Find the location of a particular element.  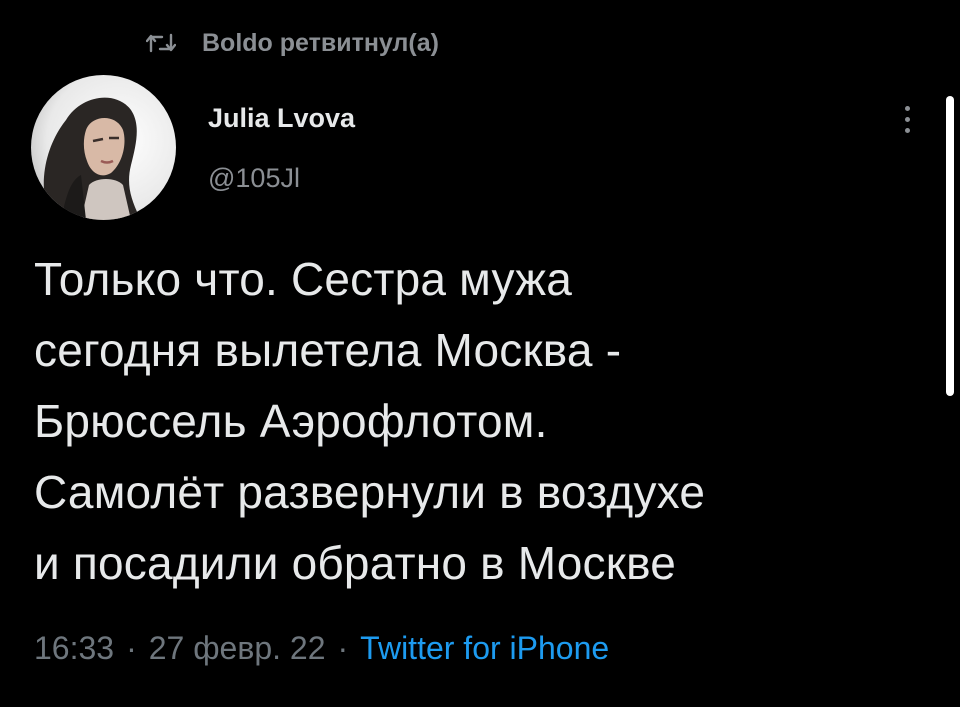

tweet-date: 27 февр. 22 is located at coordinates (237, 648).